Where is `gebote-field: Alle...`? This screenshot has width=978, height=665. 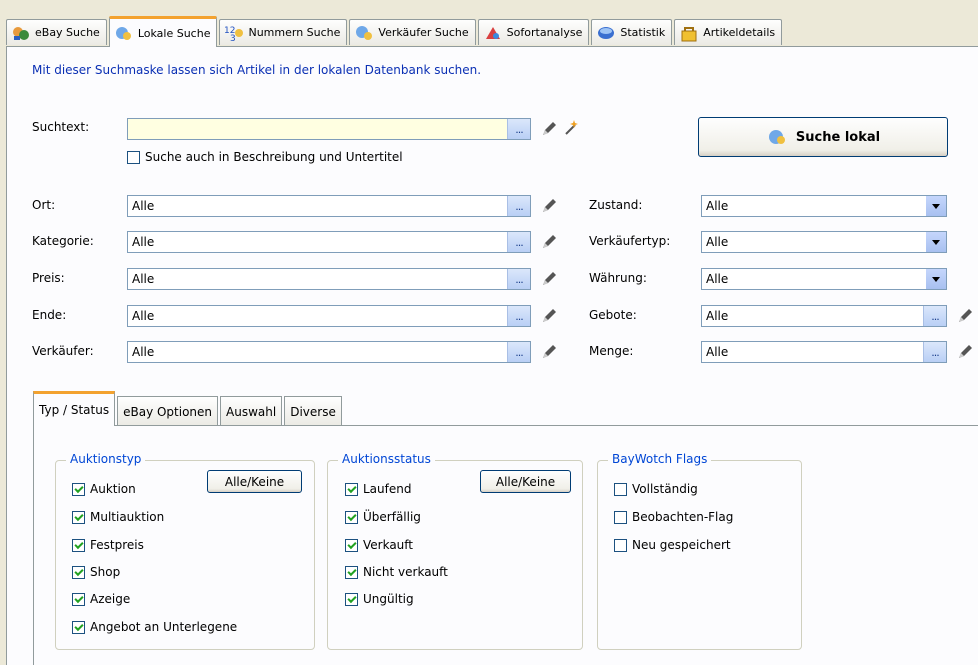 gebote-field: Alle... is located at coordinates (824, 316).